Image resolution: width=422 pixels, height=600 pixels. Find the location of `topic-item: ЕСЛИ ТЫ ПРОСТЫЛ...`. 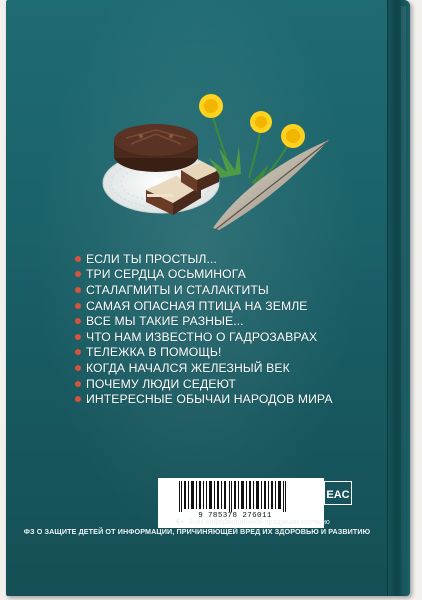

topic-item: ЕСЛИ ТЫ ПРОСТЫЛ... is located at coordinates (227, 259).